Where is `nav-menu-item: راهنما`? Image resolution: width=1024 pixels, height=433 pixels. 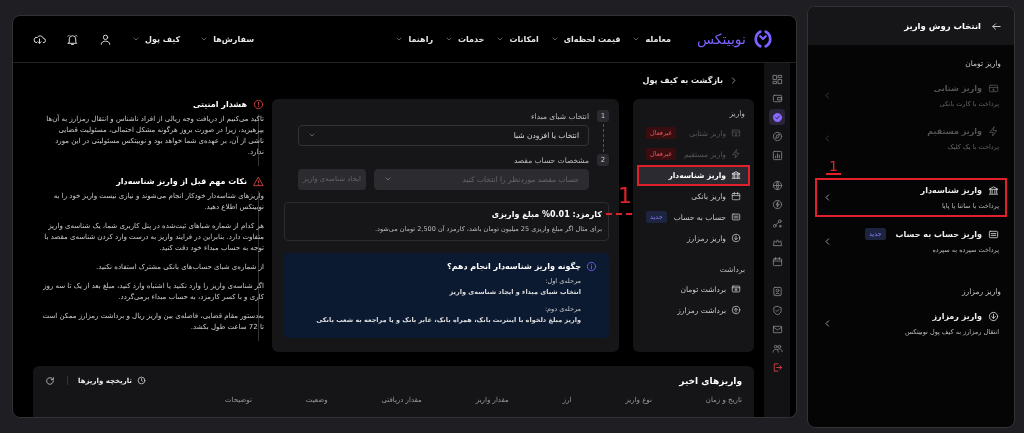 nav-menu-item: راهنما is located at coordinates (414, 39).